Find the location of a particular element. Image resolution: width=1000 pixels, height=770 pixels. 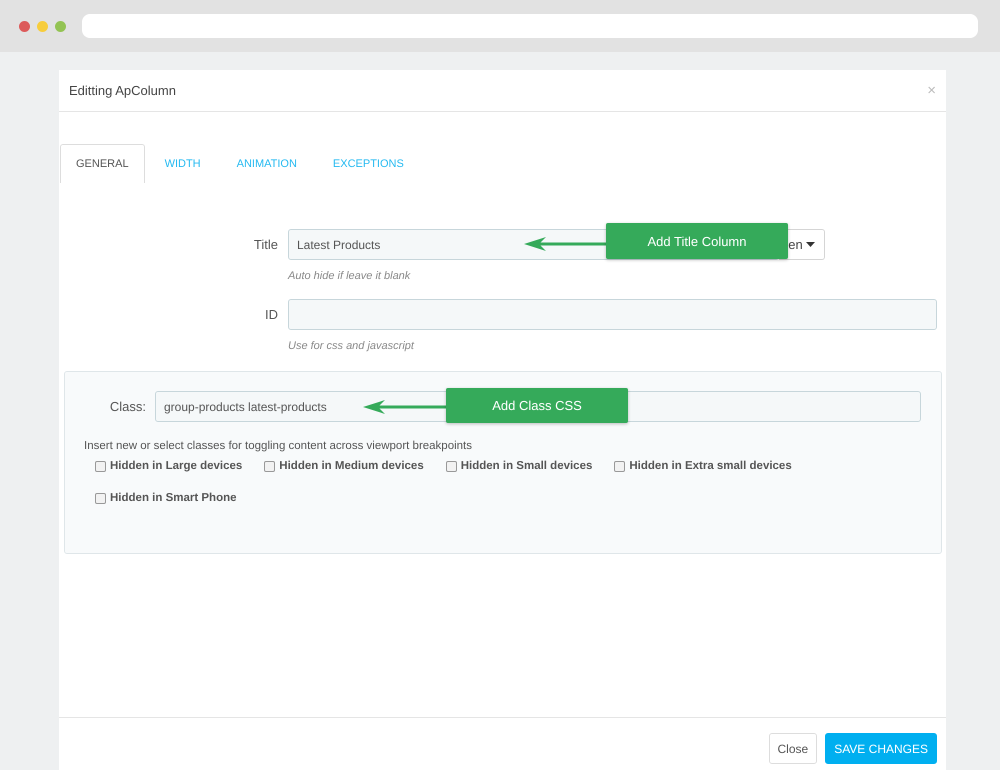

close-button: Close is located at coordinates (793, 748).